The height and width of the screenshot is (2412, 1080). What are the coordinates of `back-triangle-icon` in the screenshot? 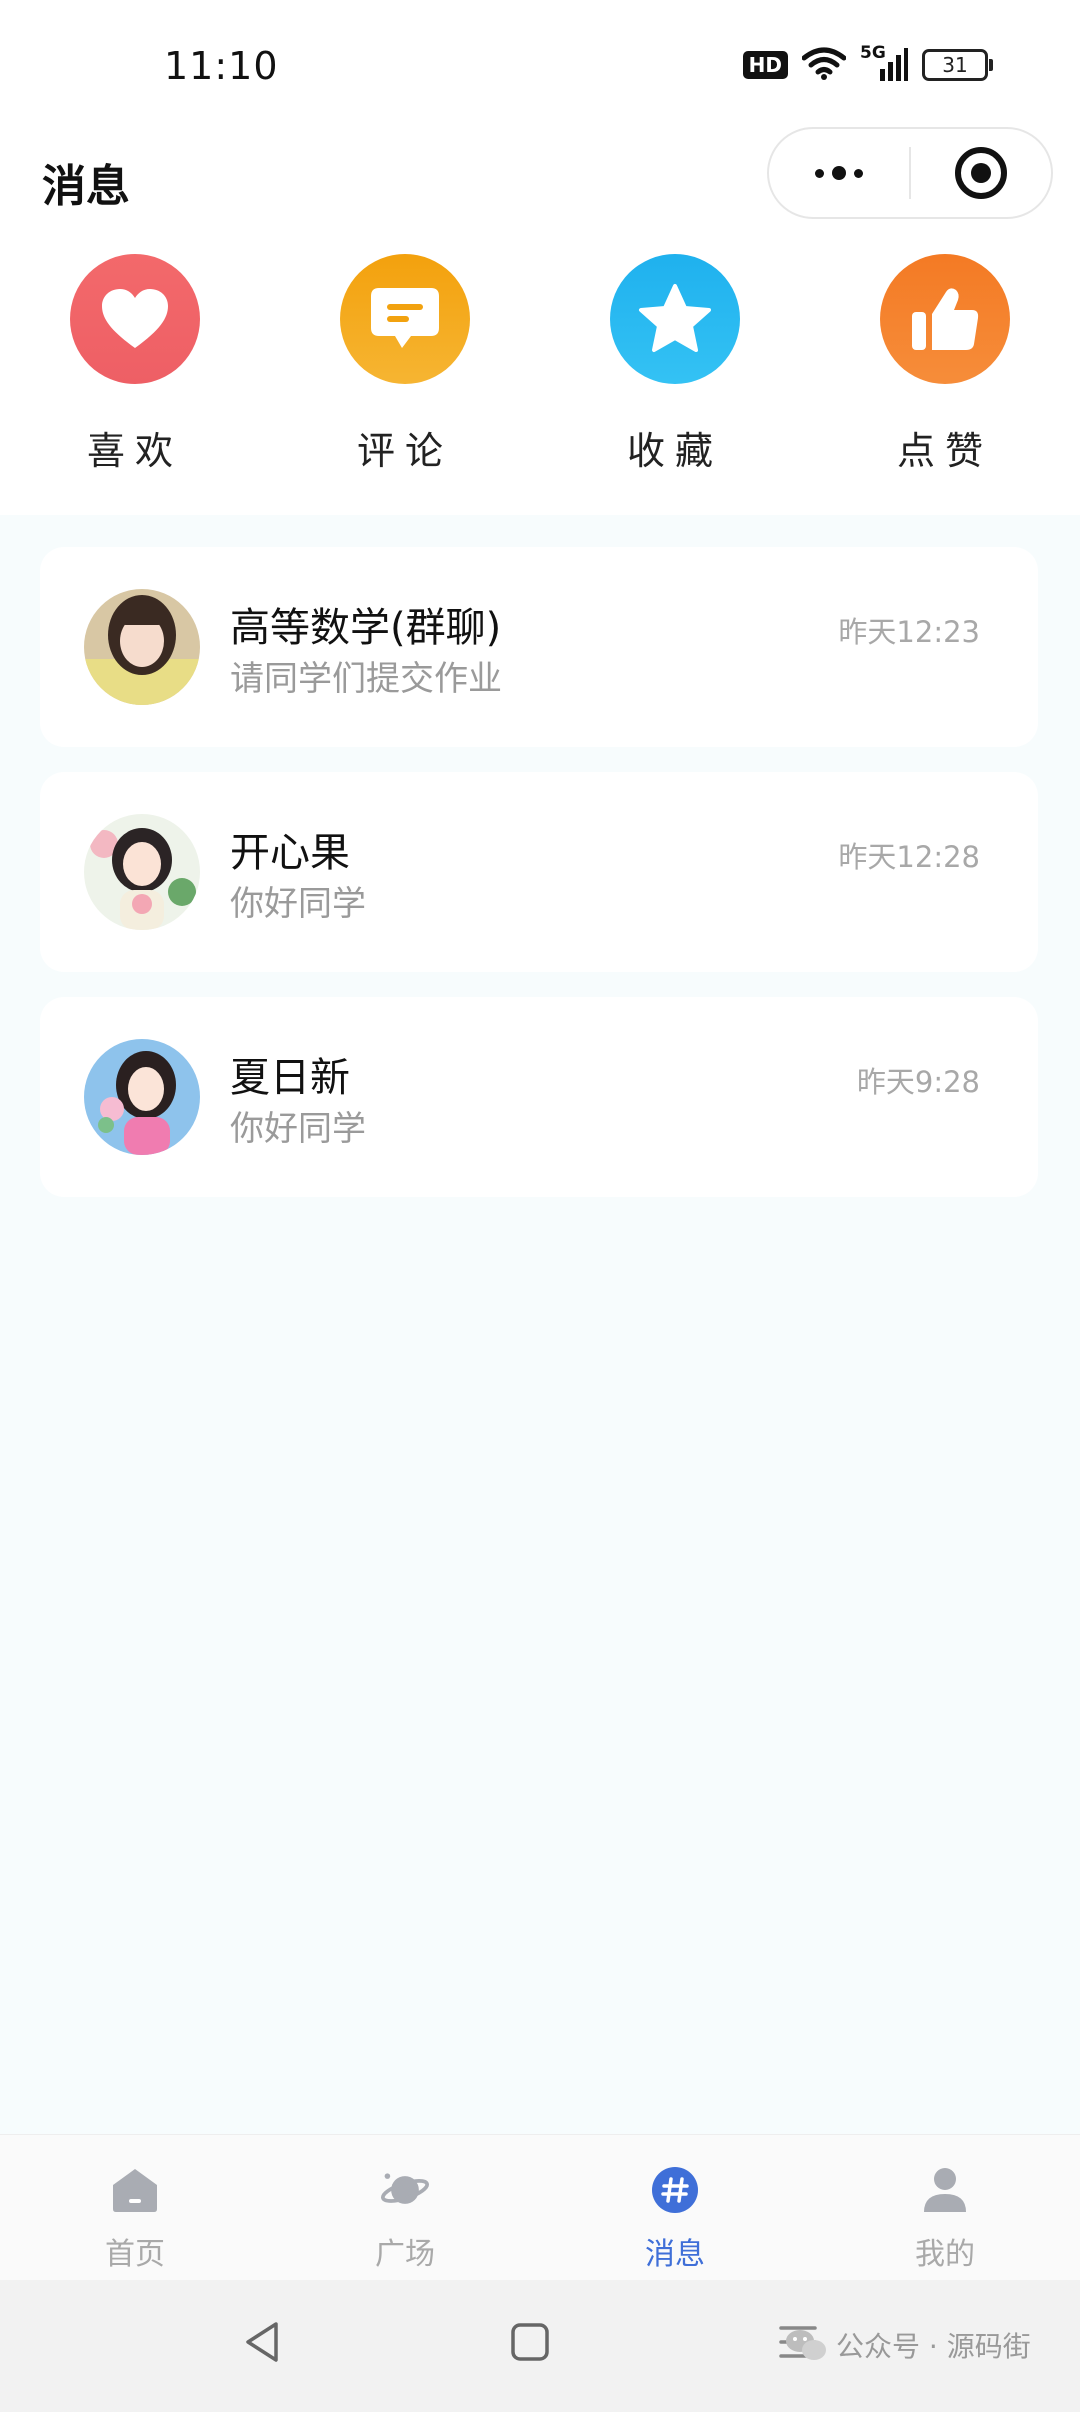 It's located at (262, 2342).